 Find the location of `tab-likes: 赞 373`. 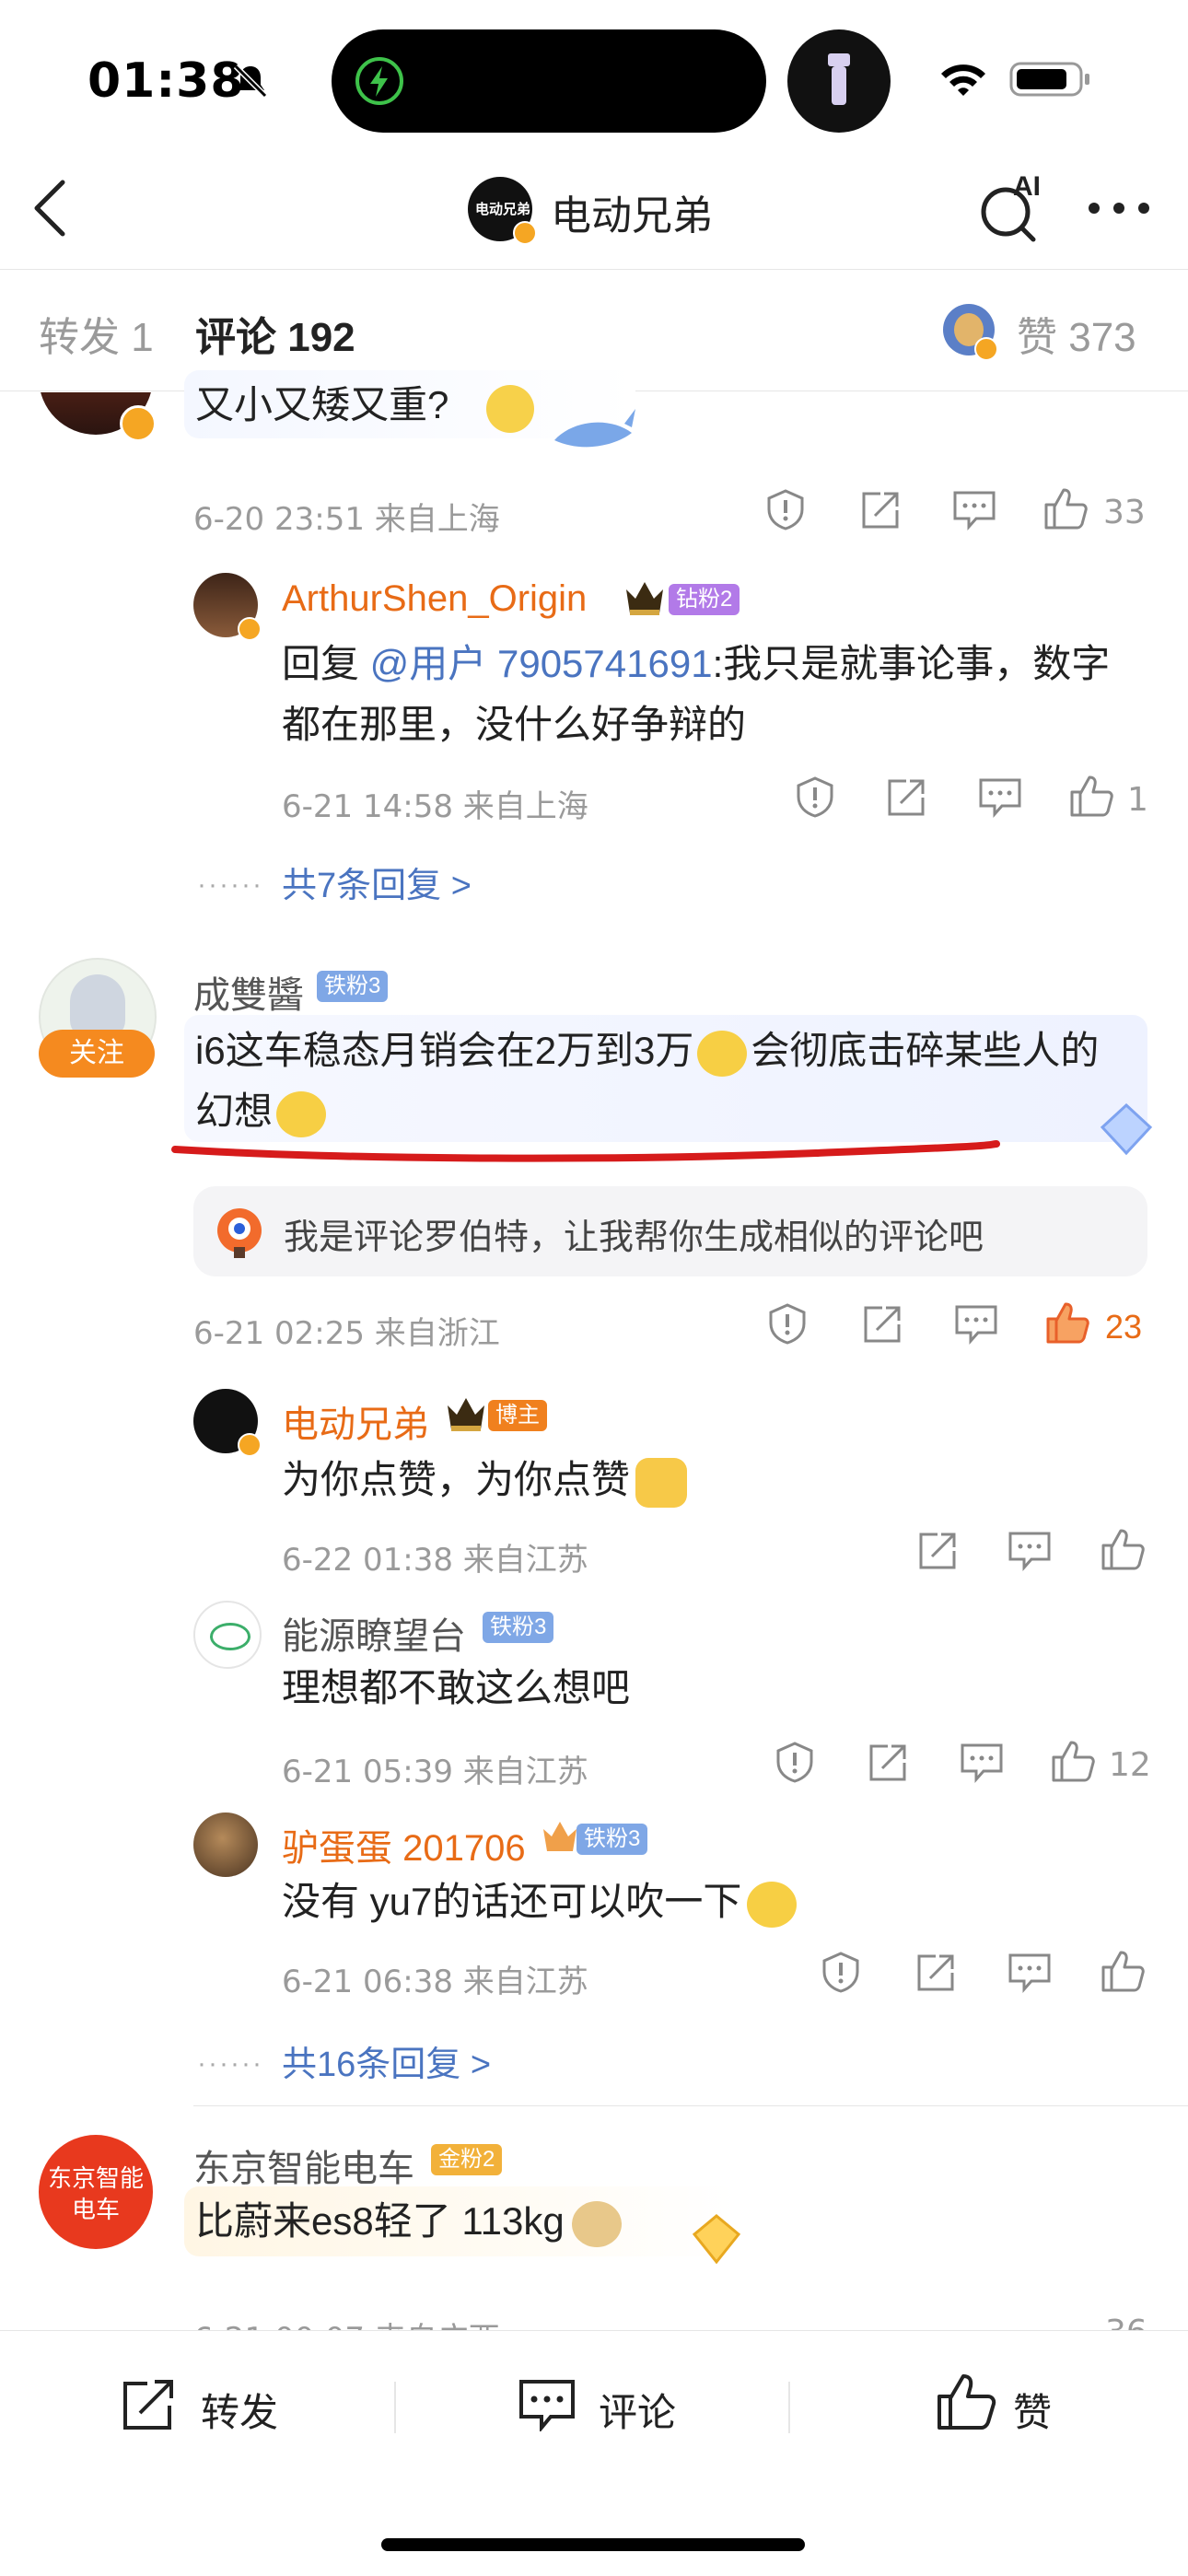

tab-likes: 赞 373 is located at coordinates (1076, 333).